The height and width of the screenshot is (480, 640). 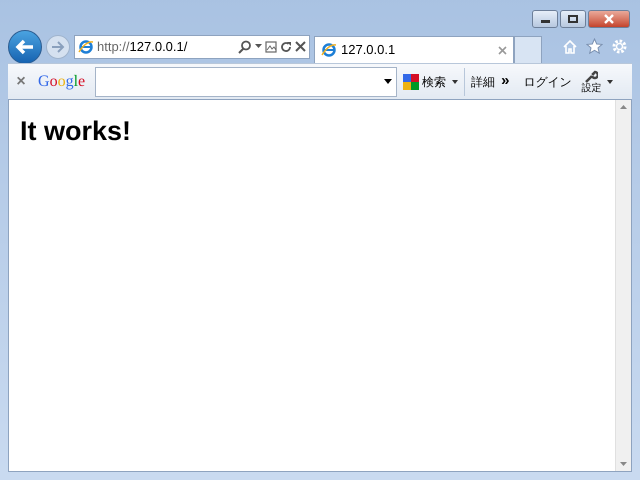 I want to click on minimize-button, so click(x=545, y=19).